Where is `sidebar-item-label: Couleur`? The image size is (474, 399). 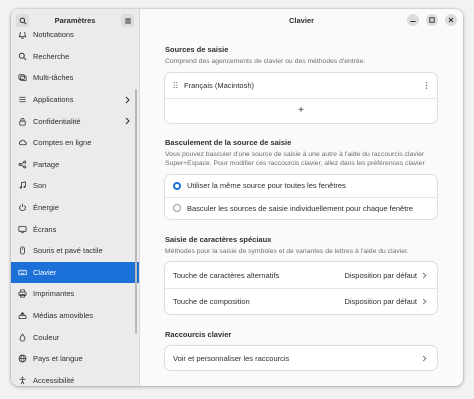 sidebar-item-label: Couleur is located at coordinates (46, 337).